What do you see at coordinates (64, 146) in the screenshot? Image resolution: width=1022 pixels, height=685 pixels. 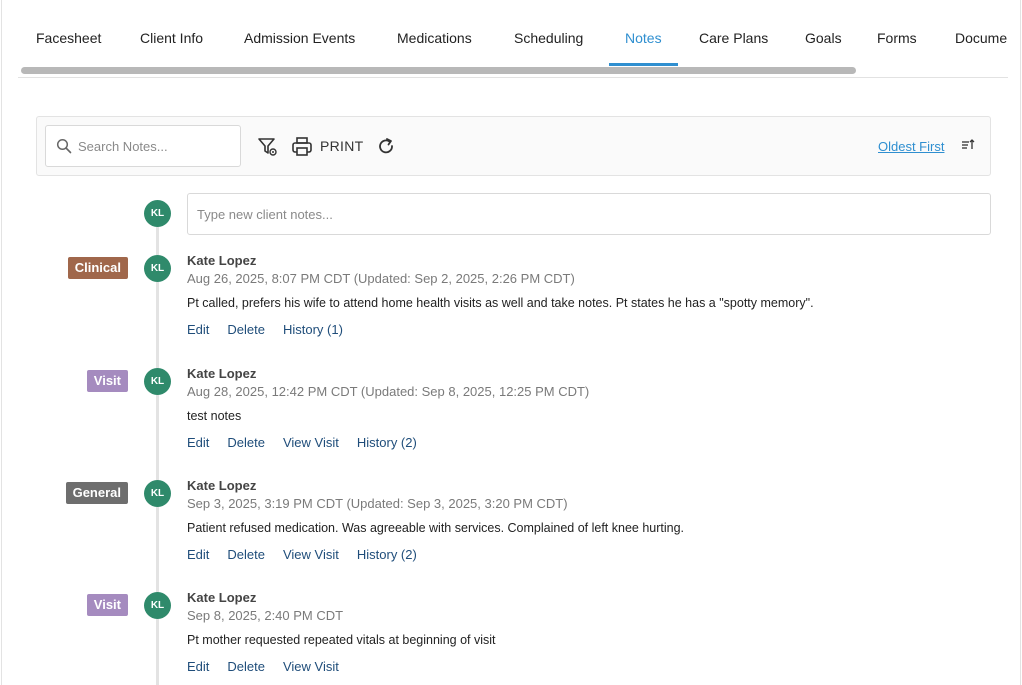 I see `search-icon` at bounding box center [64, 146].